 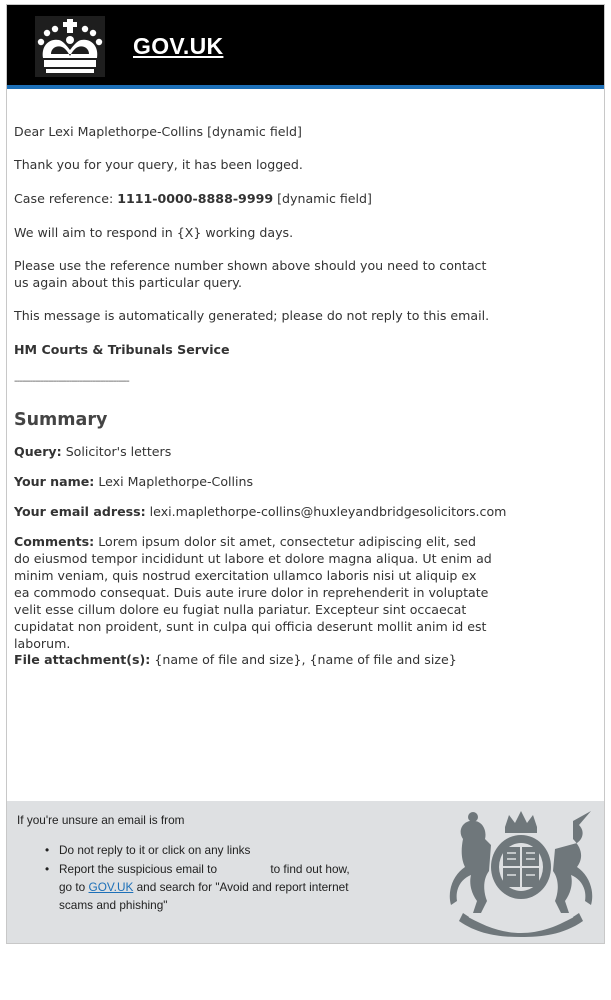 I want to click on query-value: Solicitor's letters, so click(x=118, y=451).